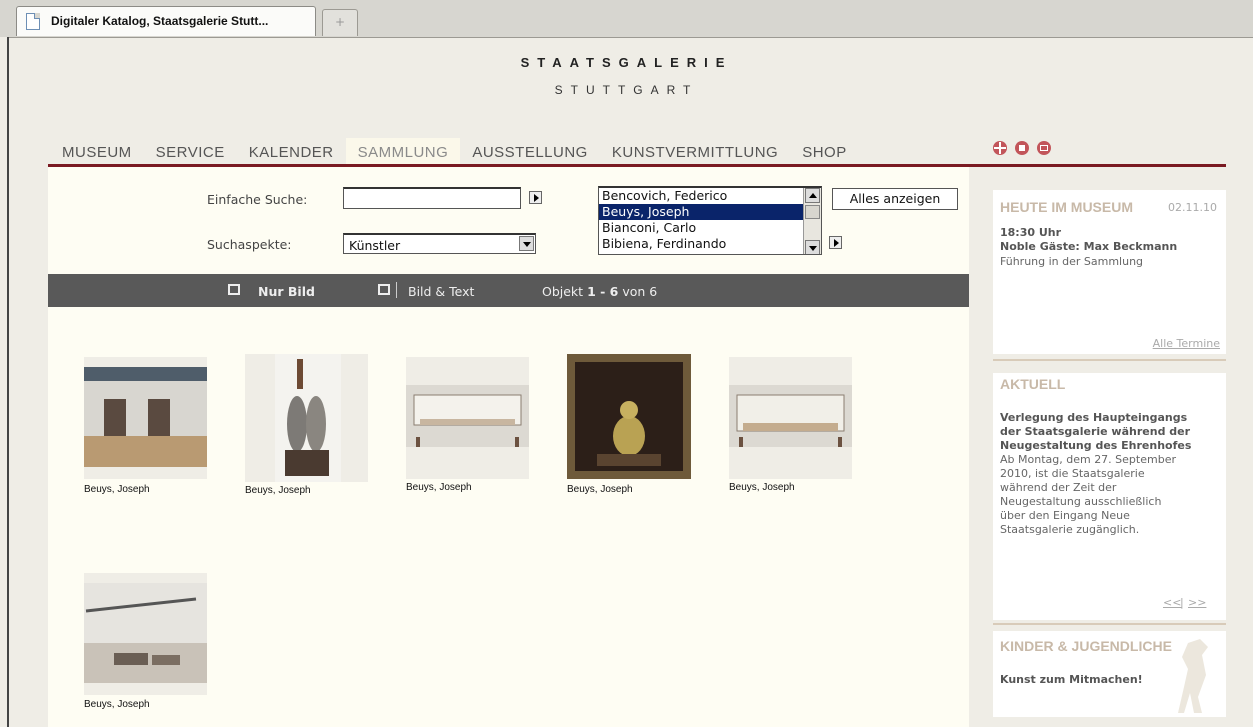  What do you see at coordinates (1095, 431) in the screenshot?
I see `news-headline-line: der Staatsgalerie während der` at bounding box center [1095, 431].